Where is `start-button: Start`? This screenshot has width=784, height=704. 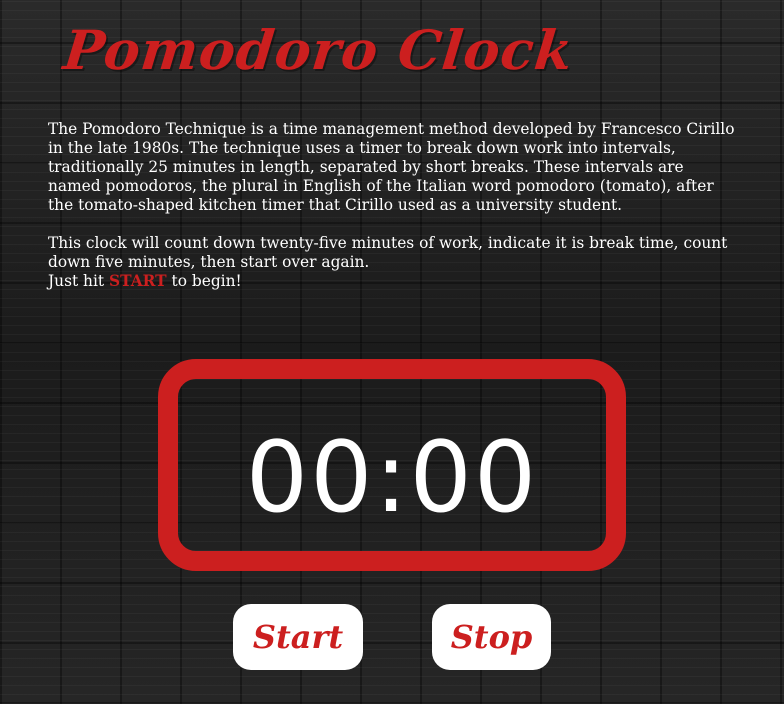 start-button: Start is located at coordinates (298, 637).